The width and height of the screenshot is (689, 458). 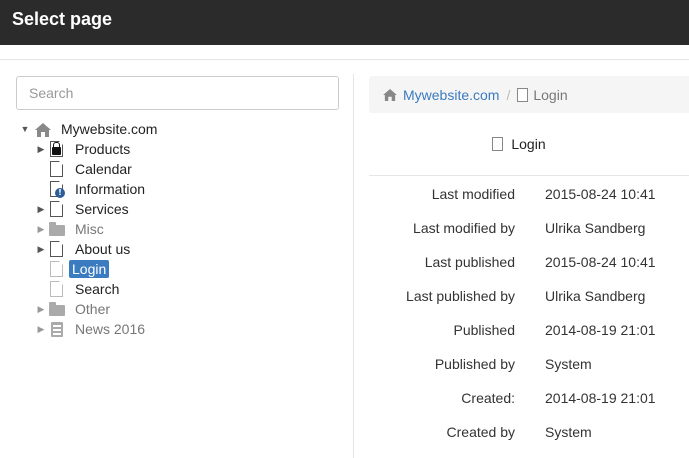 I want to click on page-title: Login, so click(x=529, y=144).